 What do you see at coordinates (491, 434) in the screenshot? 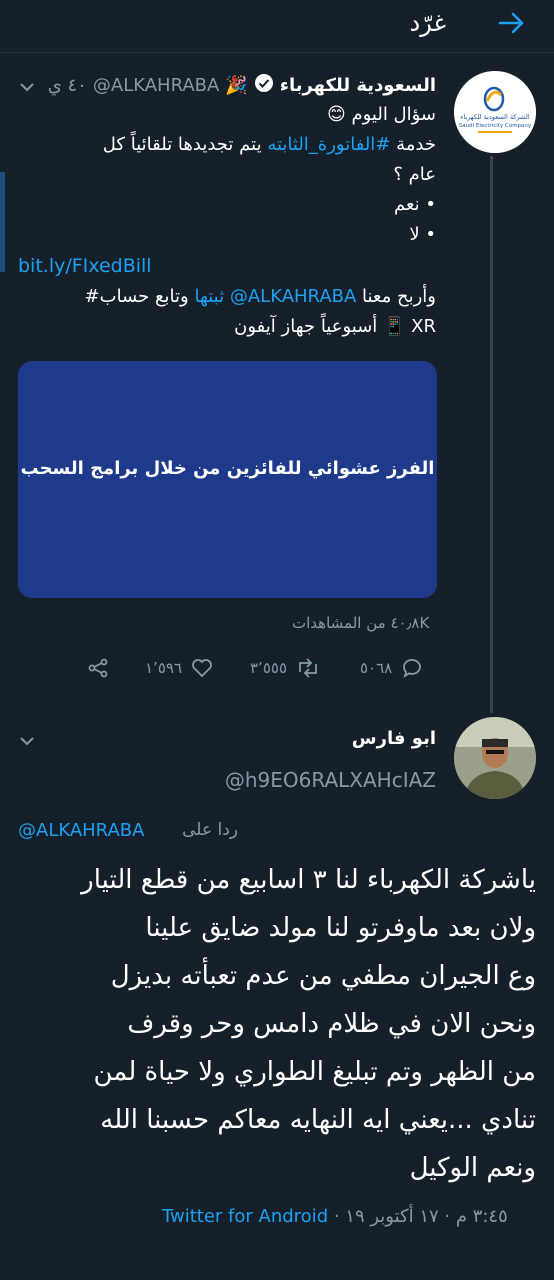
I see `thread-line` at bounding box center [491, 434].